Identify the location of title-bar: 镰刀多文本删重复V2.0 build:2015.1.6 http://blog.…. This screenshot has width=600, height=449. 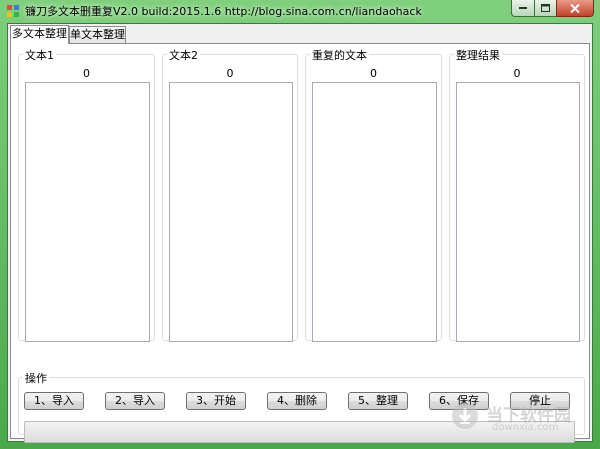
(300, 11).